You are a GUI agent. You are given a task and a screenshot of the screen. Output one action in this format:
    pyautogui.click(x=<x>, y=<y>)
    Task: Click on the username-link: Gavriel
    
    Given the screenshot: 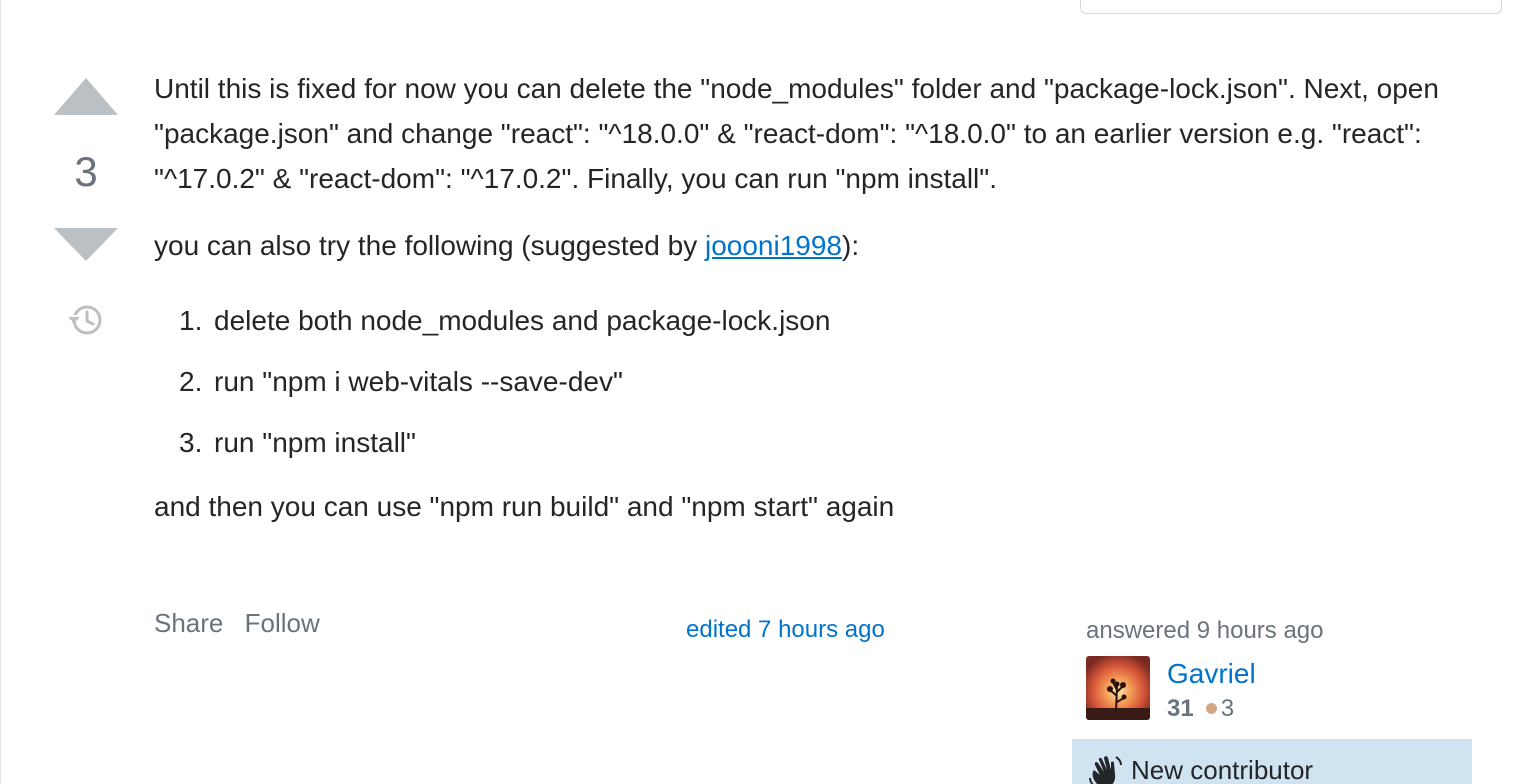 What is the action you would take?
    pyautogui.click(x=1211, y=674)
    